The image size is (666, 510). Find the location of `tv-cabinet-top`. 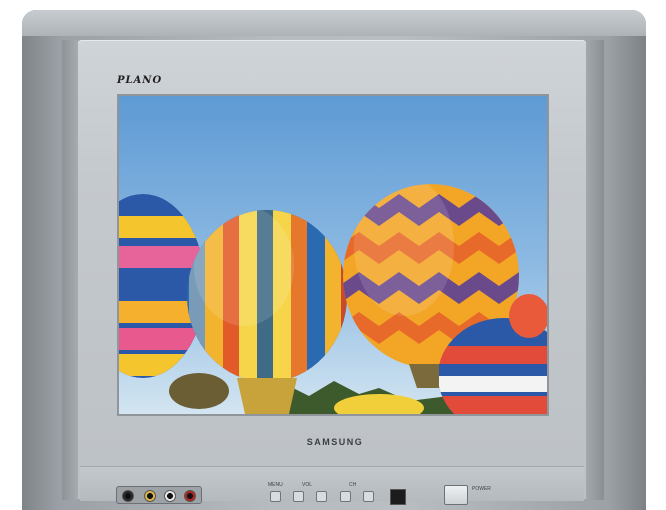

tv-cabinet-top is located at coordinates (334, 23).